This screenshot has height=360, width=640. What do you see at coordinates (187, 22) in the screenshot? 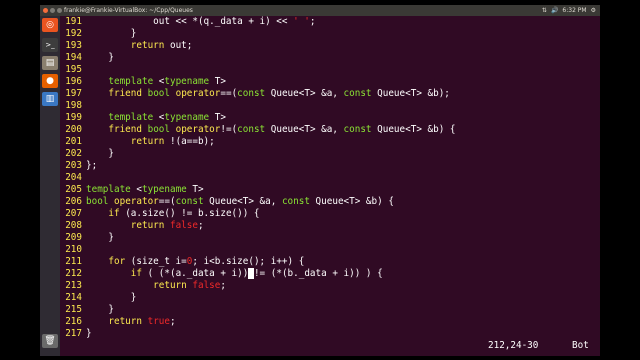
I see `code-line: 191 out << *(q._data + i) << ' ';` at bounding box center [187, 22].